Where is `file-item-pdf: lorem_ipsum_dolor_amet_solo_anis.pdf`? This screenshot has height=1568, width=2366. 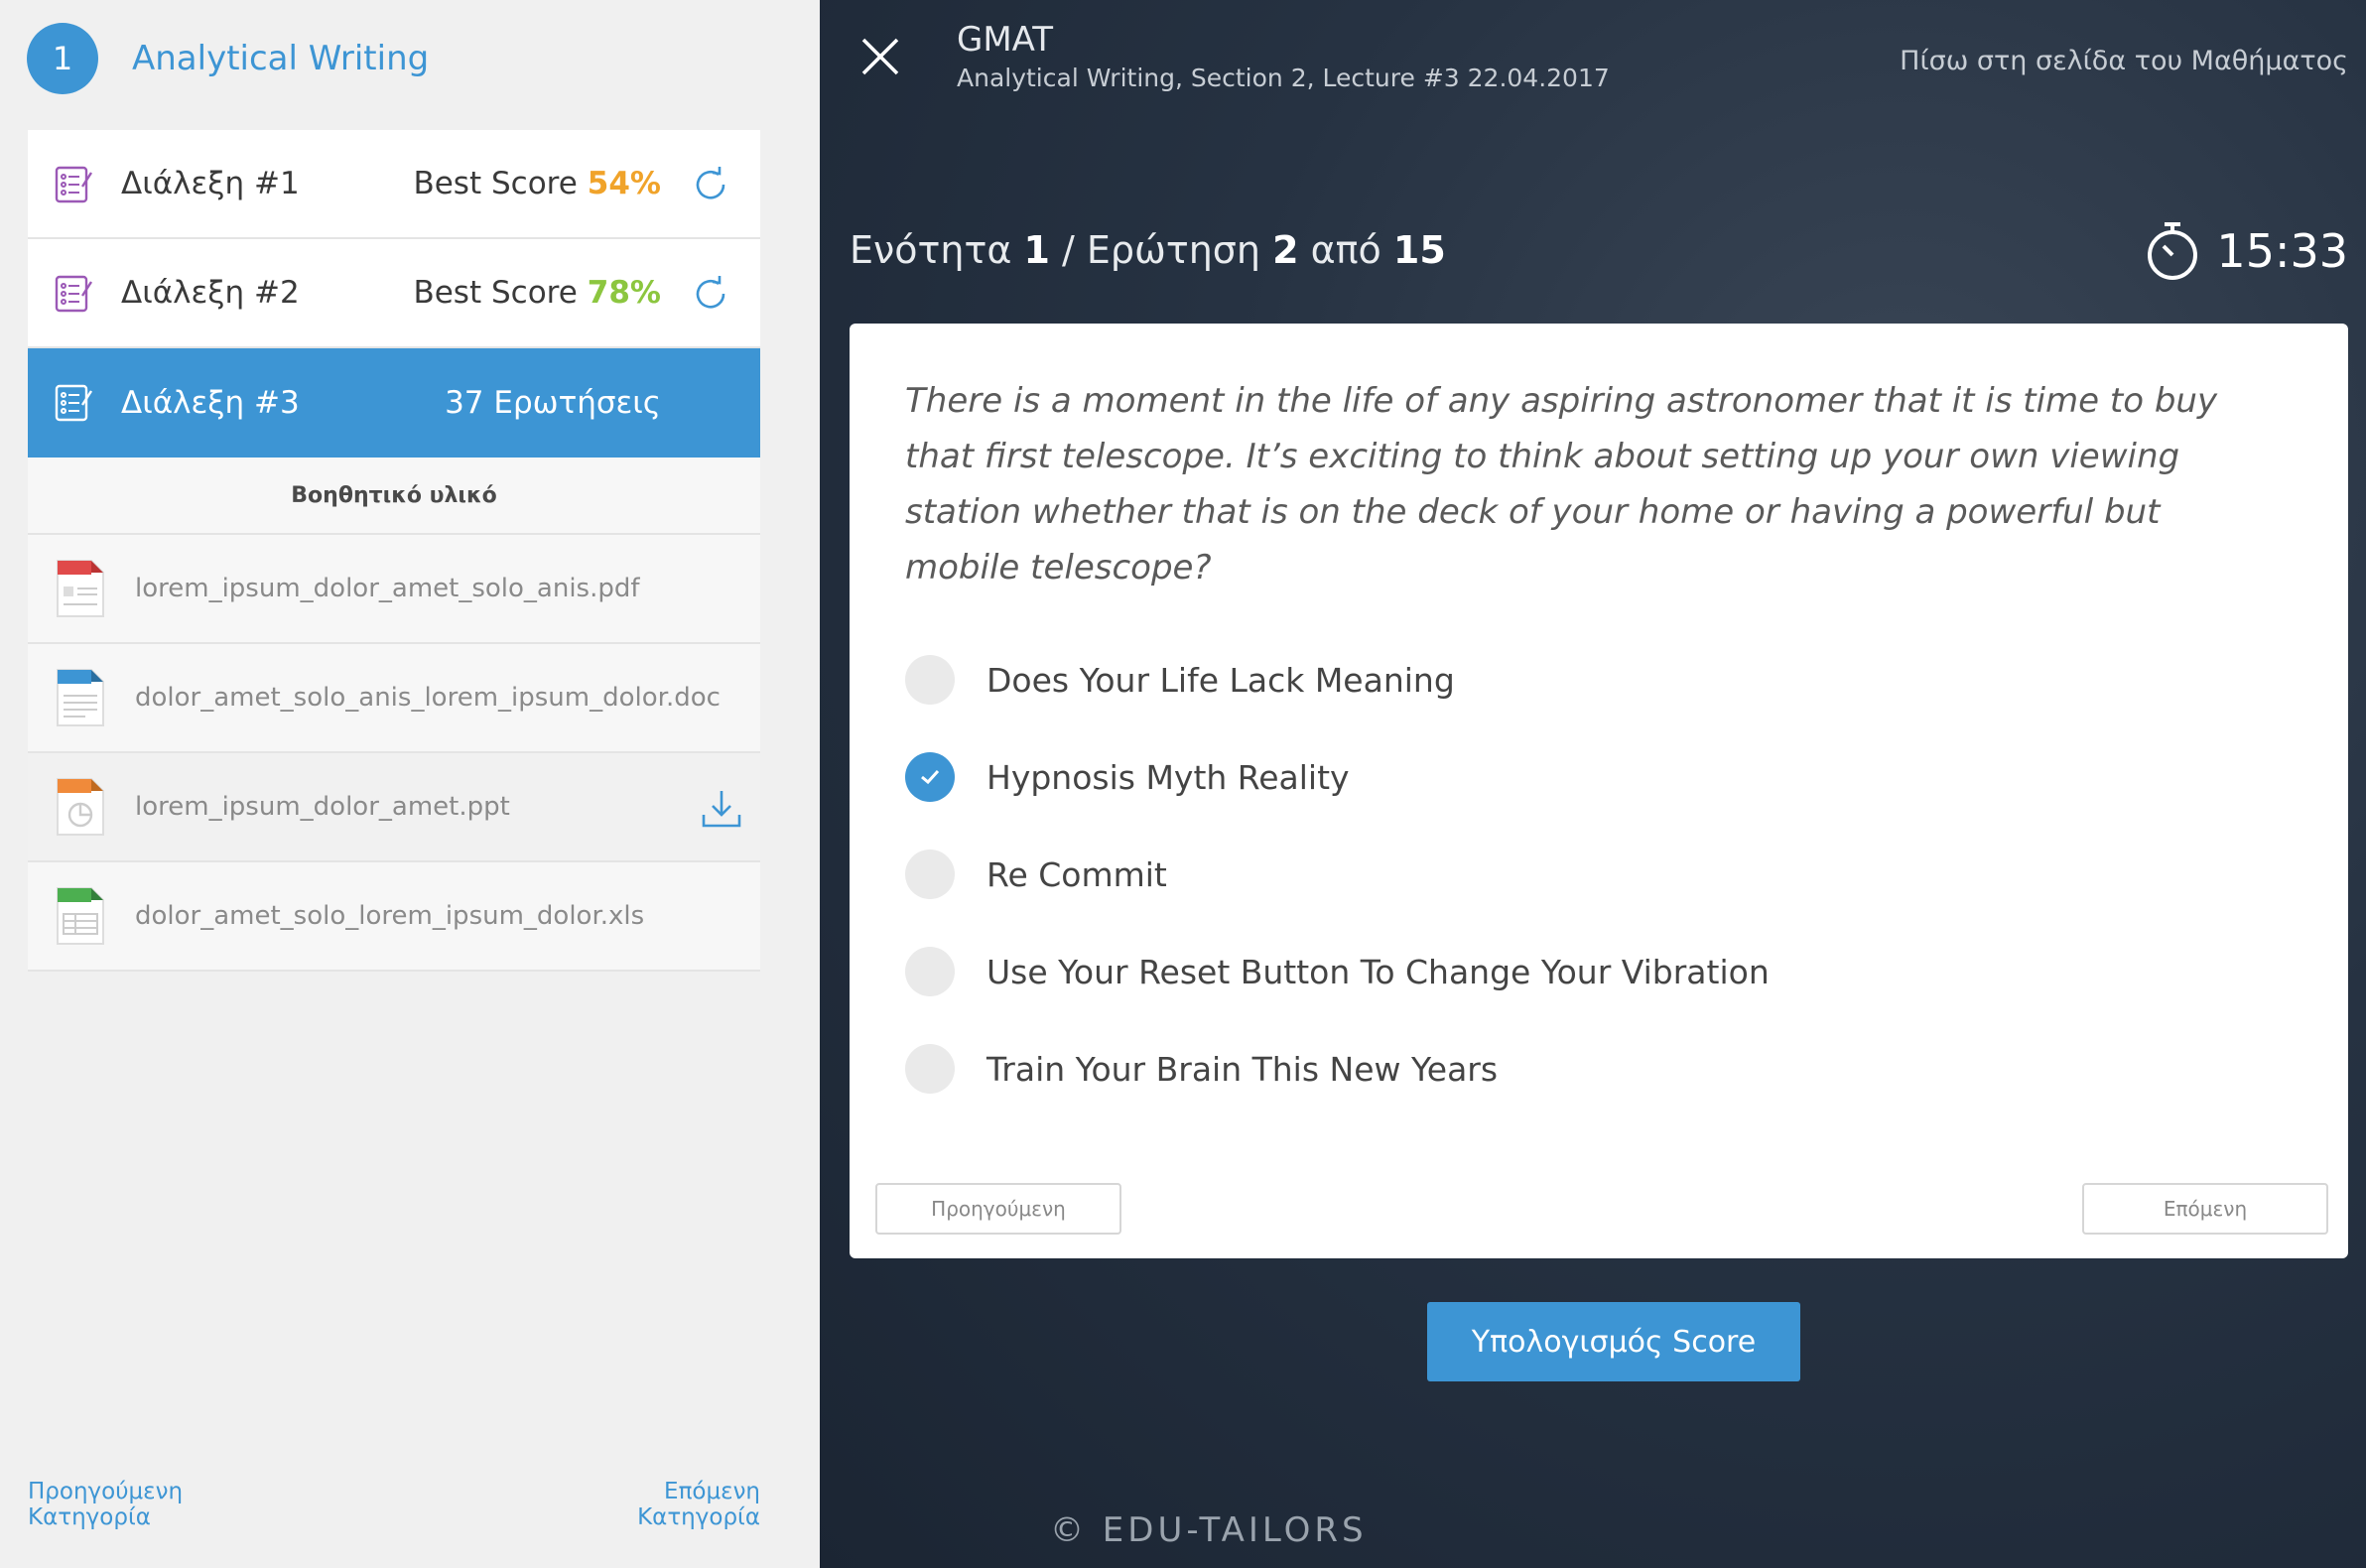 file-item-pdf: lorem_ipsum_dolor_amet_solo_anis.pdf is located at coordinates (394, 589).